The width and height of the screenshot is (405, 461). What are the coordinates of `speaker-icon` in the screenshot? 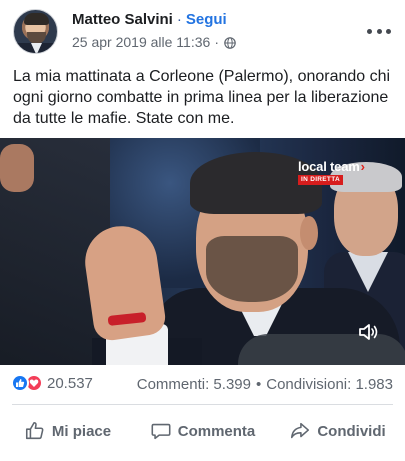 It's located at (369, 332).